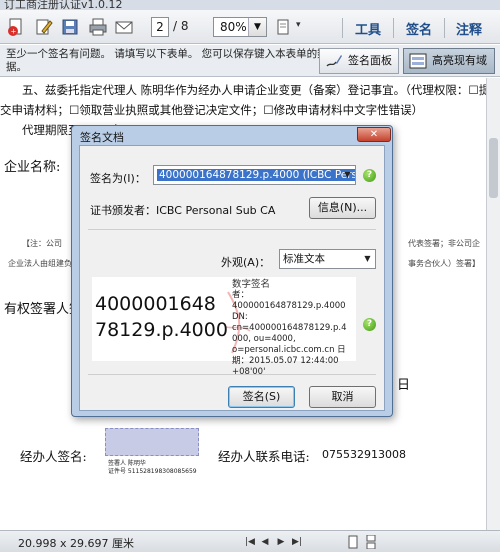 The height and width of the screenshot is (552, 500). I want to click on status-bar: 20.998 x 29.697 厘米 |◀ ◀ ▶ ▶|, so click(250, 541).